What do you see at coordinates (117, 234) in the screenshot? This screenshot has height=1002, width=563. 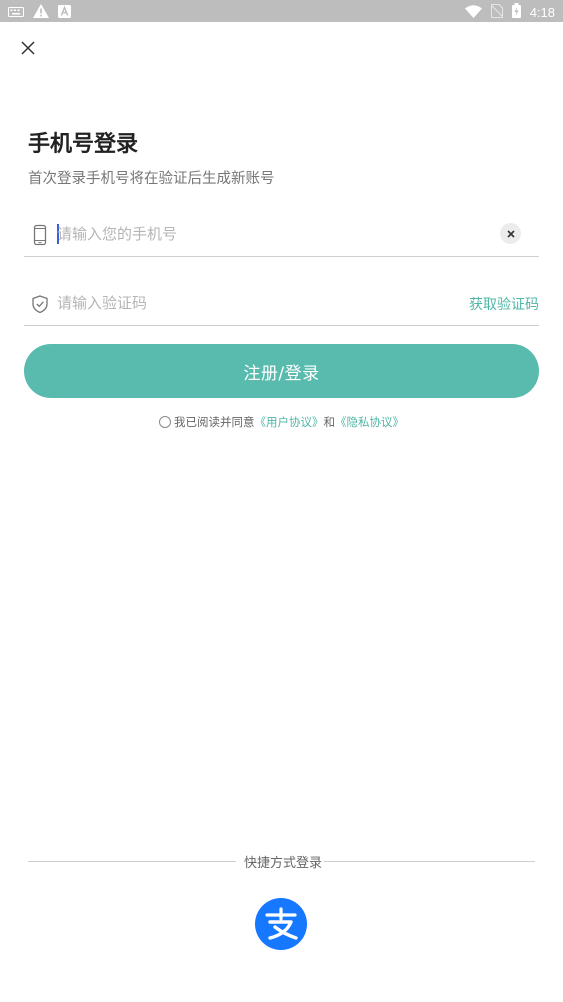 I see `phone-input: 请输入您的手机号` at bounding box center [117, 234].